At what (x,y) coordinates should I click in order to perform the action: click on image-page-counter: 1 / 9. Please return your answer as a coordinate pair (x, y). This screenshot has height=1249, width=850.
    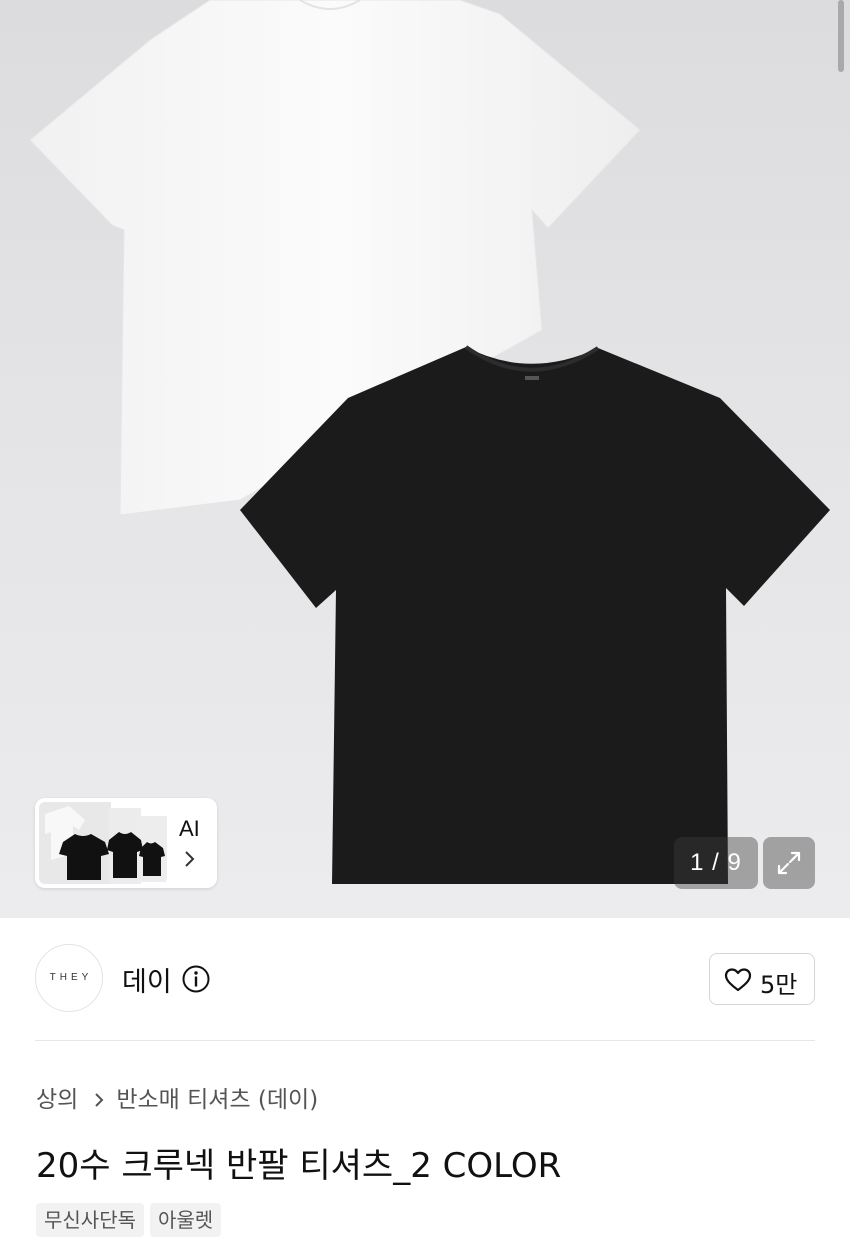
    Looking at the image, I should click on (716, 863).